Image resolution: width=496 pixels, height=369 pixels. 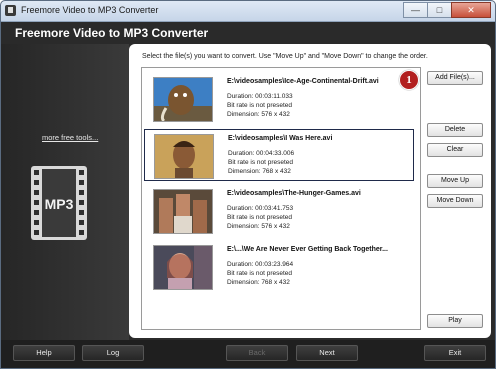 What do you see at coordinates (248, 11) in the screenshot?
I see `title-bar: Freemore Video to MP3 Converter — □ ✕` at bounding box center [248, 11].